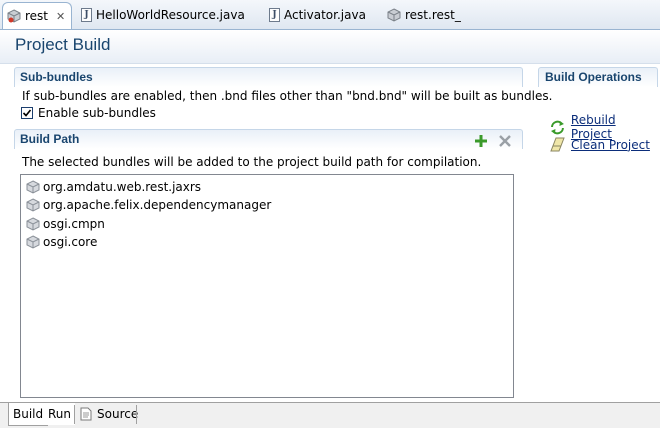  I want to click on section-title: Build Path, so click(50, 139).